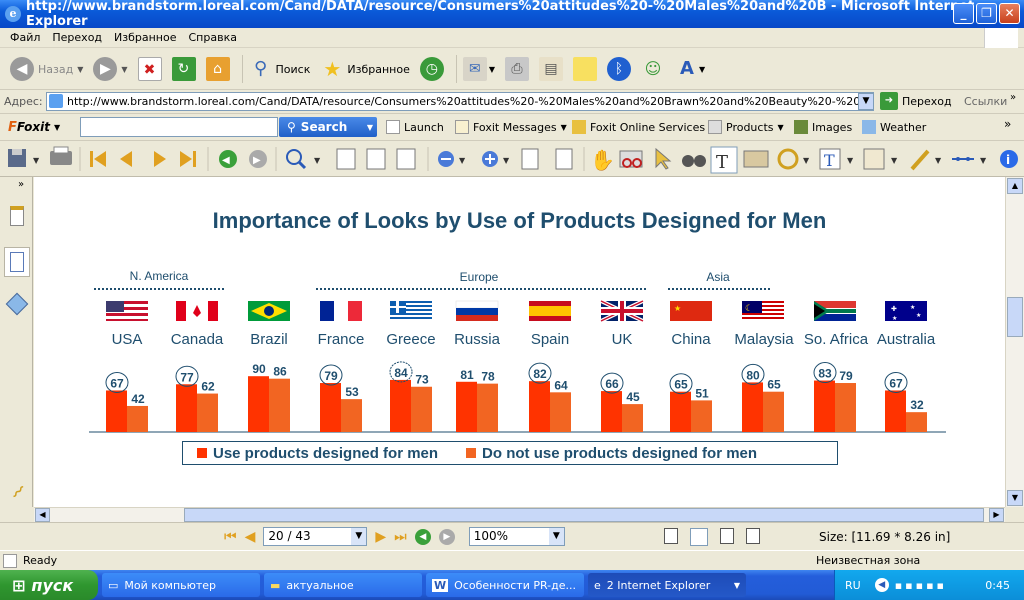  What do you see at coordinates (530, 159) in the screenshot?
I see `rotate-left-icon` at bounding box center [530, 159].